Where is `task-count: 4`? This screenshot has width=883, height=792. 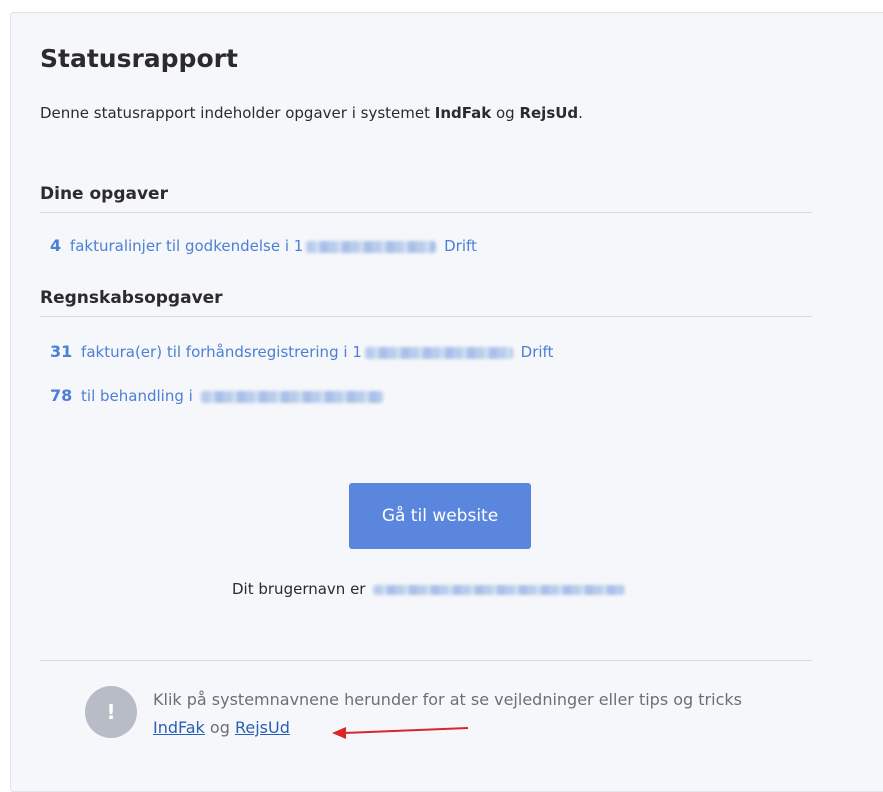 task-count: 4 is located at coordinates (56, 245).